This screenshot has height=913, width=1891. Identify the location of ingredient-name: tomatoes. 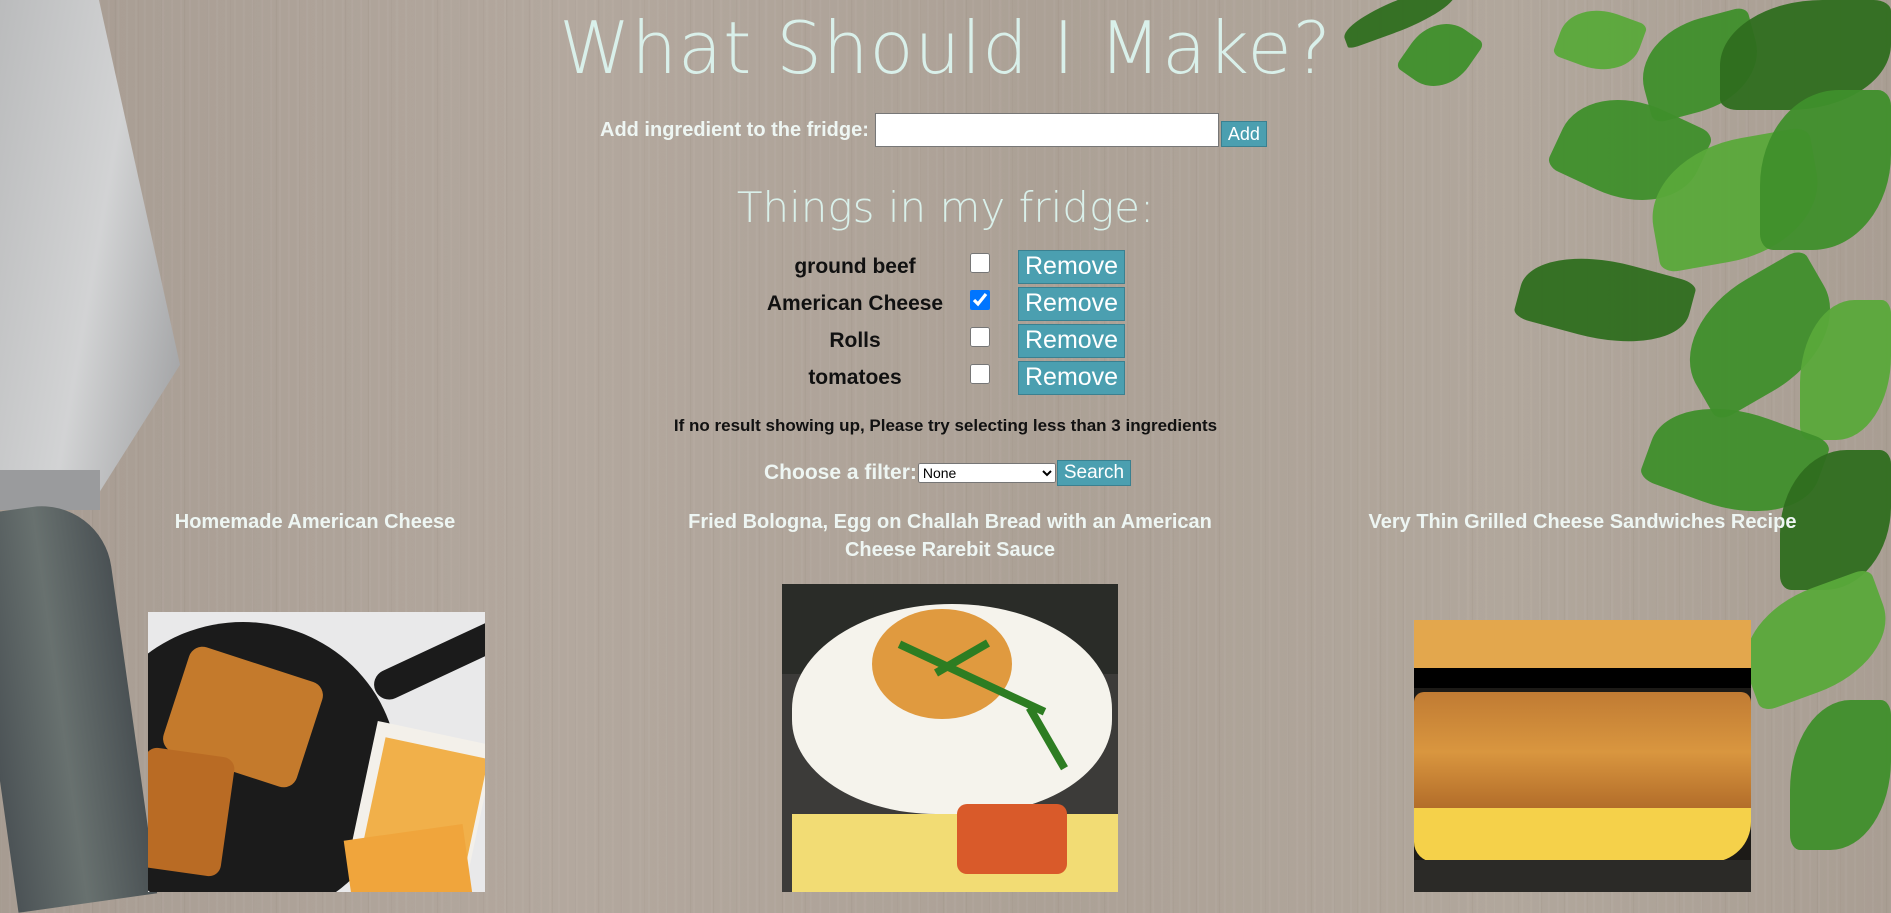
(855, 377).